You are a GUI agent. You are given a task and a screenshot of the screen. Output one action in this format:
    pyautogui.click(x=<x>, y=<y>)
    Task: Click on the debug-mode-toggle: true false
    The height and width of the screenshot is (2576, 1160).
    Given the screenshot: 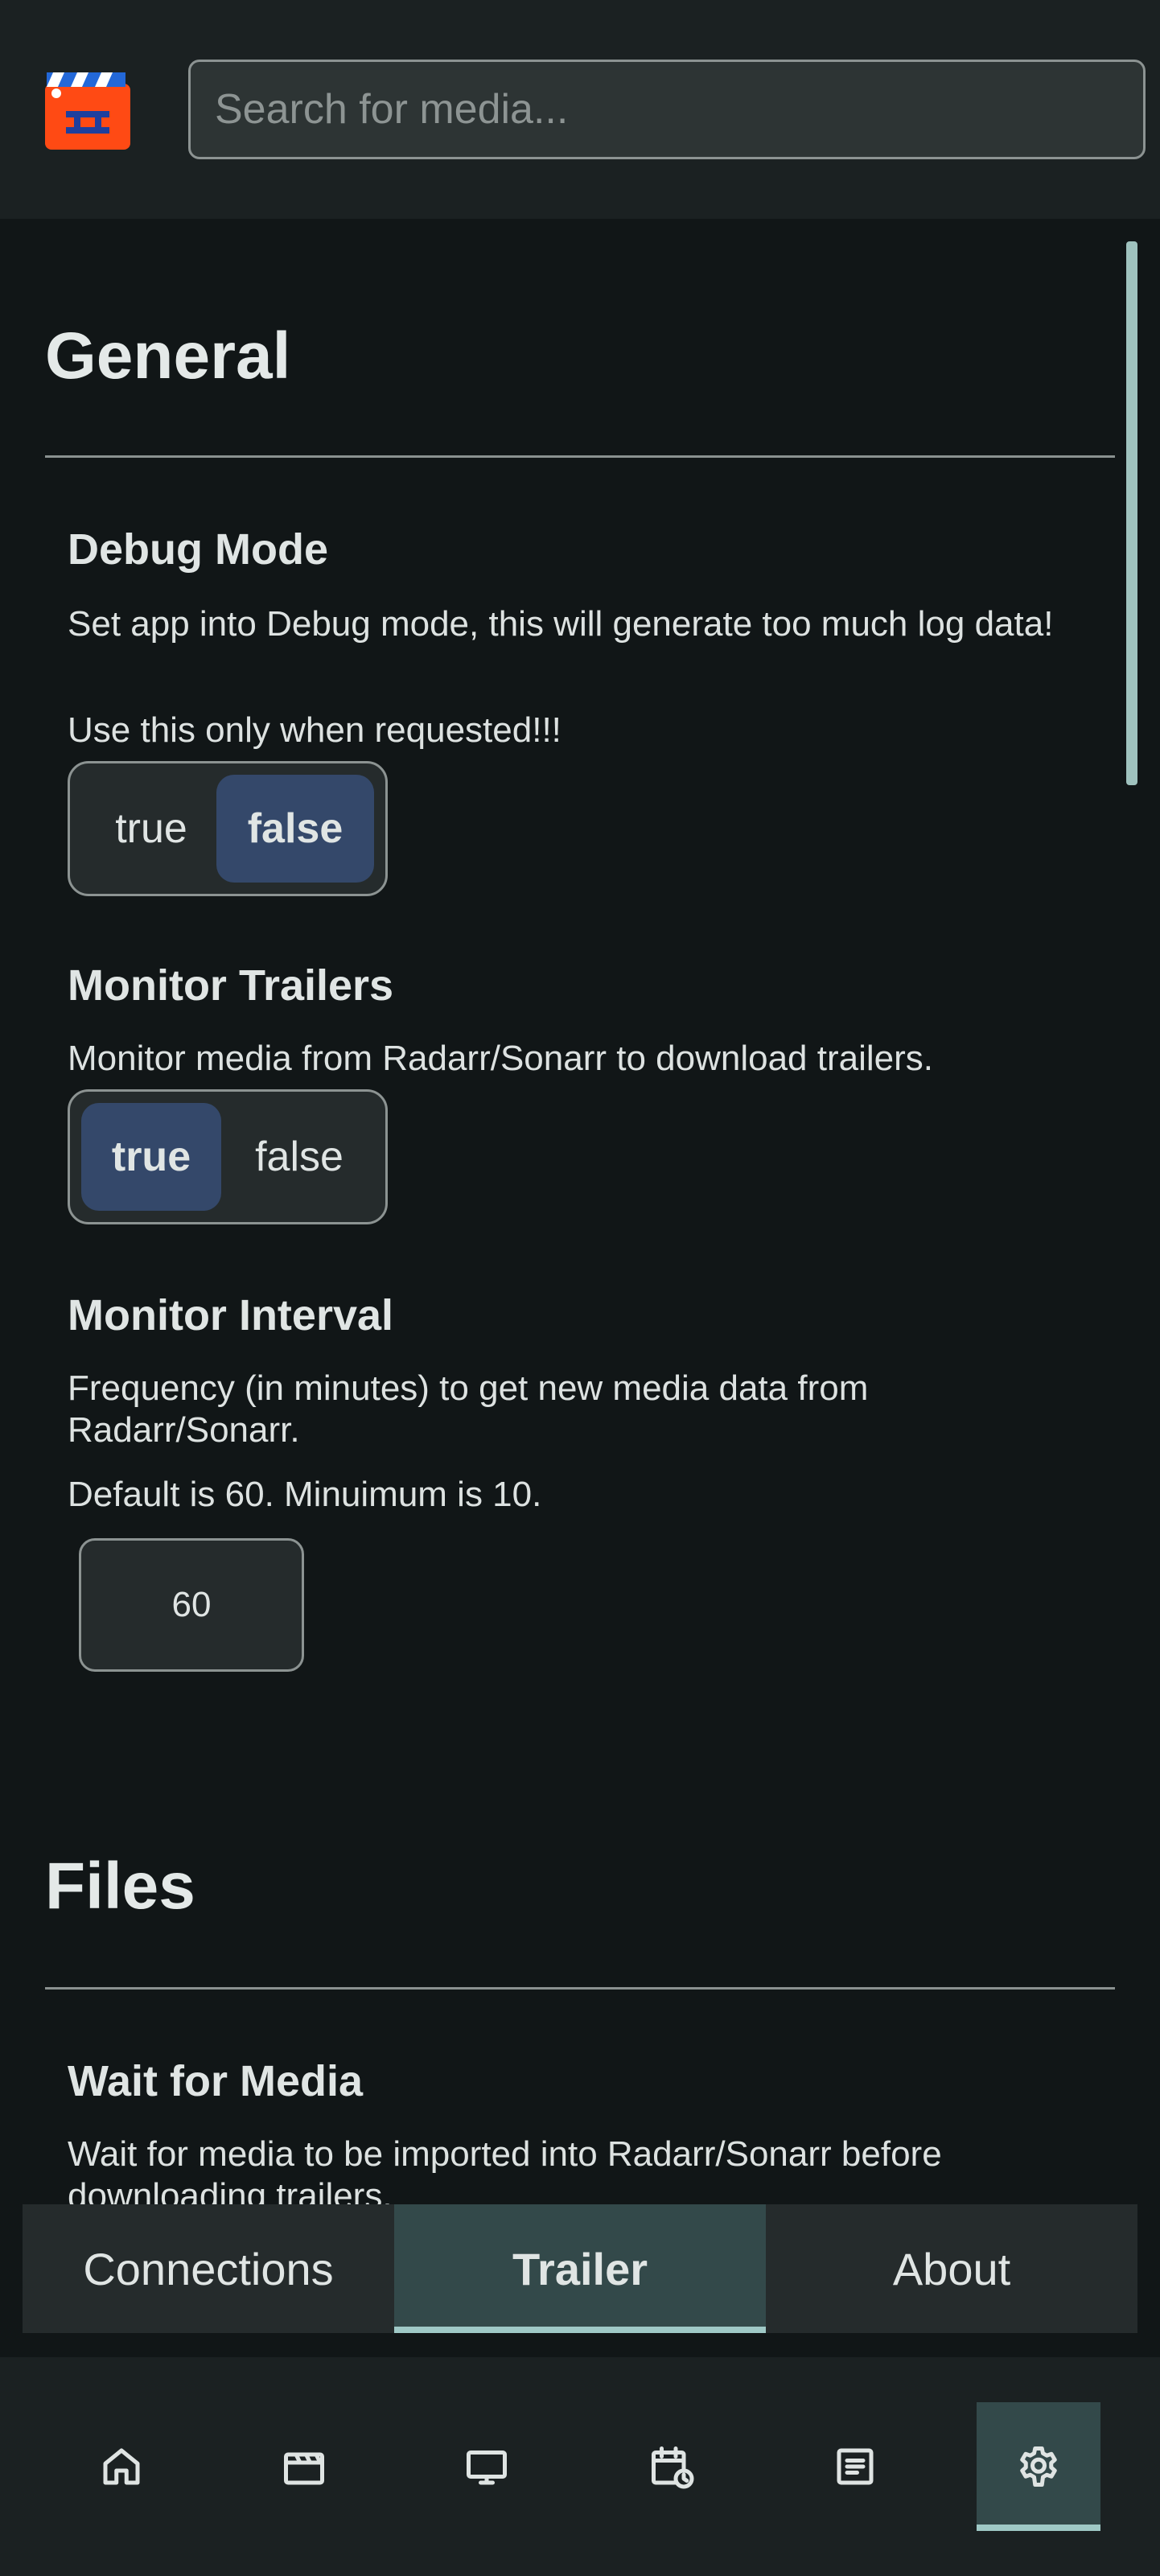 What is the action you would take?
    pyautogui.click(x=228, y=828)
    